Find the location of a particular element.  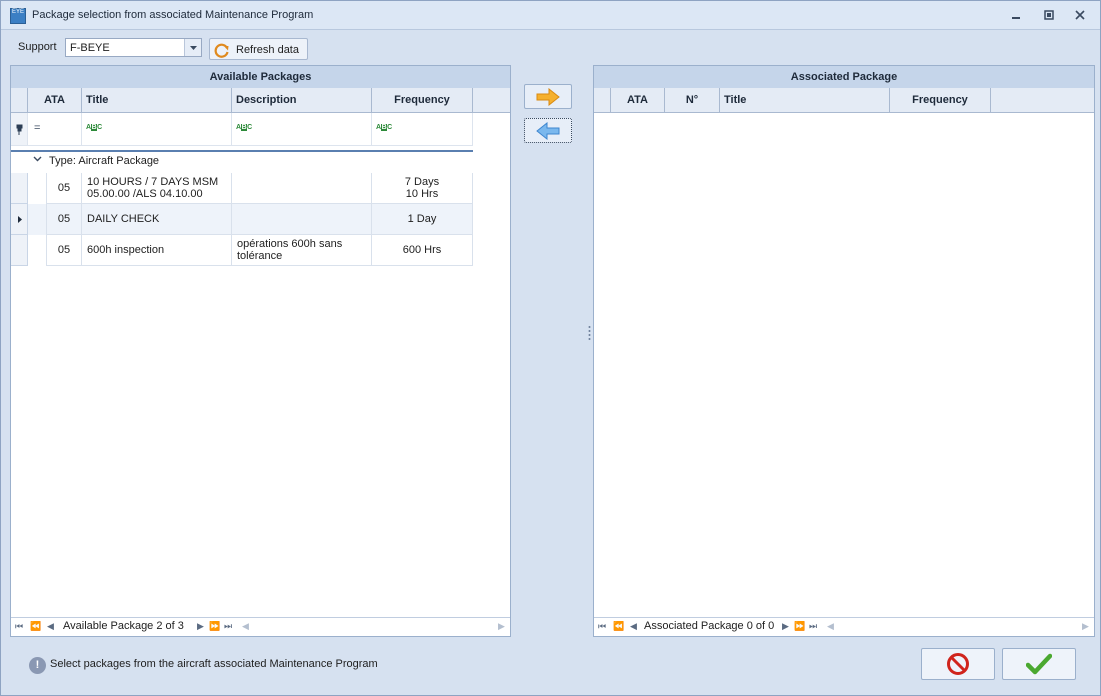

info-icon: ! is located at coordinates (37, 665).